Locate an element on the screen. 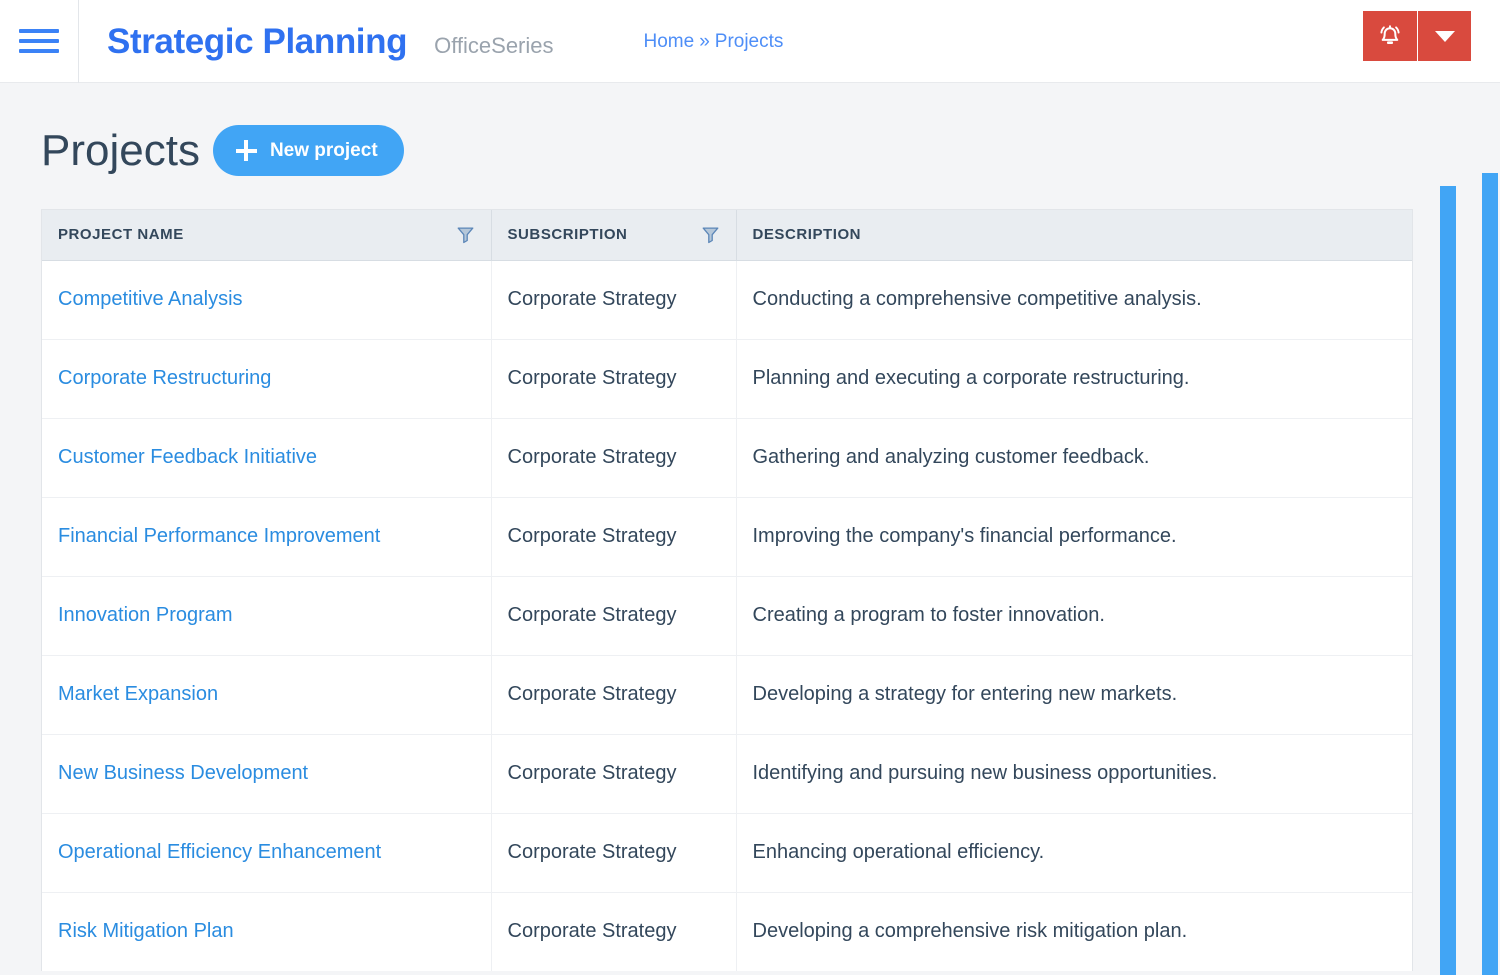  table-header-row: PROJECT NAME SUBSCRIPTION DESCRIPTION is located at coordinates (727, 235).